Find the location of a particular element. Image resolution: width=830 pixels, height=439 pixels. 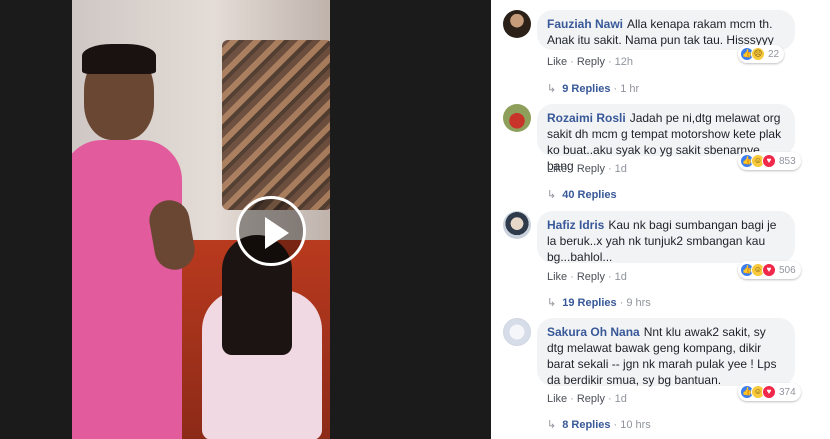

view-replies-link: ↳ 40 Replies is located at coordinates (582, 194).